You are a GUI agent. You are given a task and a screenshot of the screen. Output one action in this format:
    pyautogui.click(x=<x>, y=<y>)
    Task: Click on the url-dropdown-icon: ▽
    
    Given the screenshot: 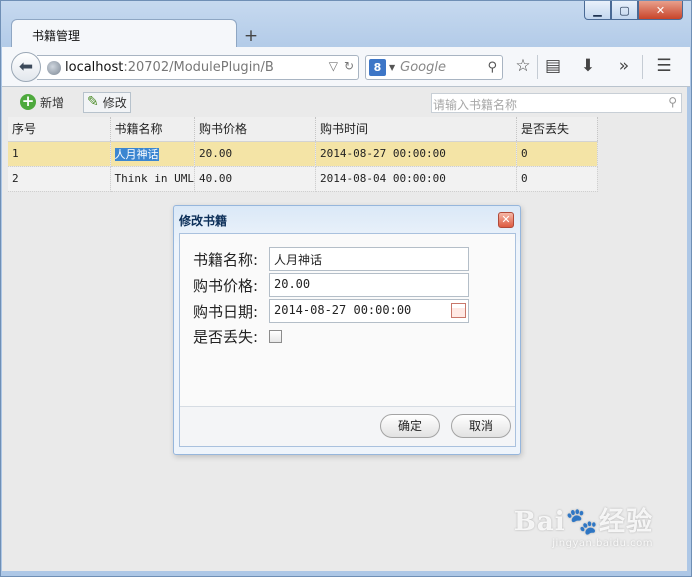 What is the action you would take?
    pyautogui.click(x=333, y=66)
    